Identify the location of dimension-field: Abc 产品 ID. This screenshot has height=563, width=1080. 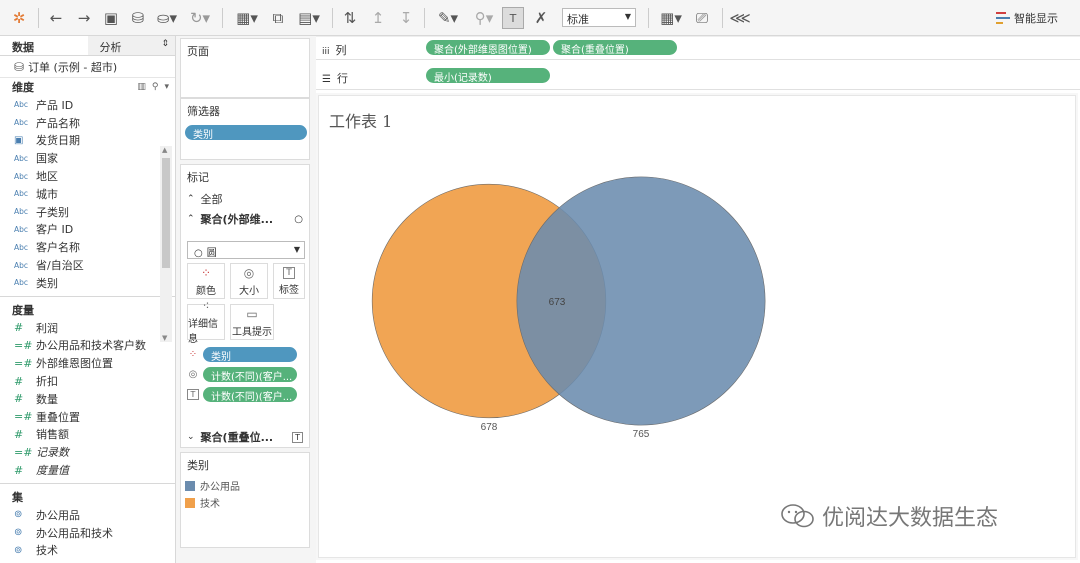
(87, 105).